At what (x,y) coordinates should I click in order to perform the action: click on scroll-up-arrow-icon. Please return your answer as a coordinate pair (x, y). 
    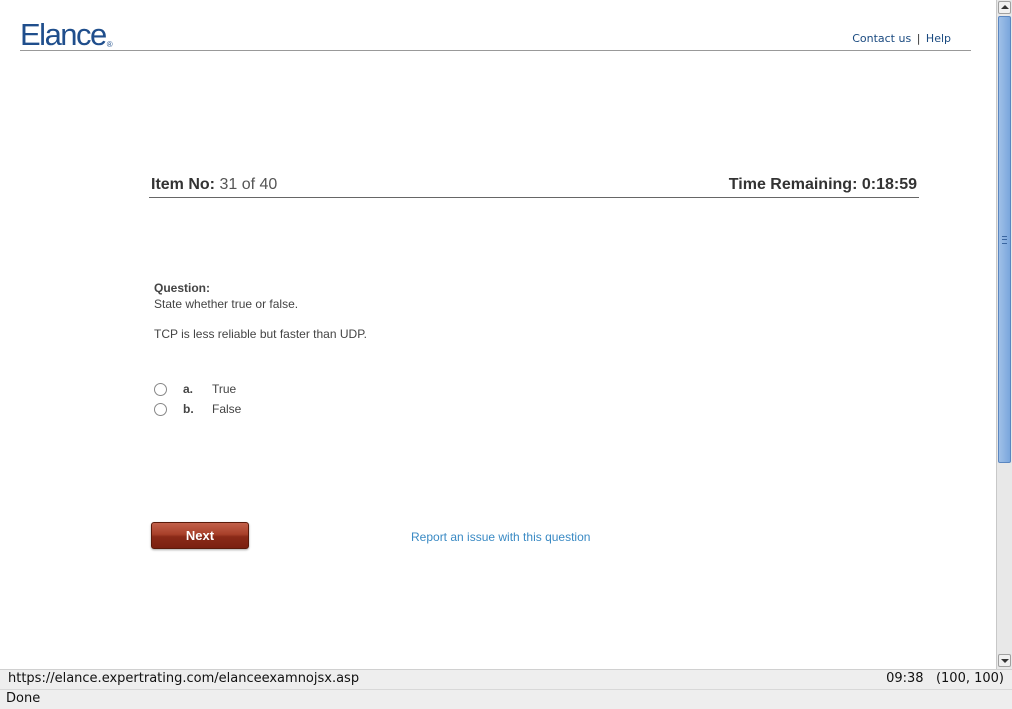
    Looking at the image, I should click on (1004, 7).